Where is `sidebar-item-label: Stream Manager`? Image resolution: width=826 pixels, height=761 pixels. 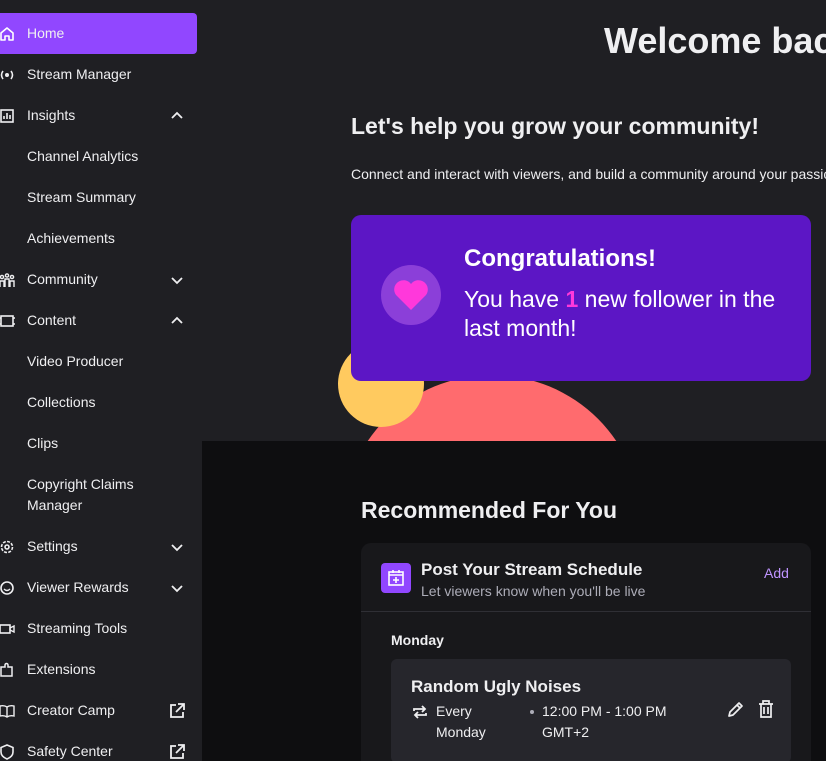
sidebar-item-label: Stream Manager is located at coordinates (79, 74).